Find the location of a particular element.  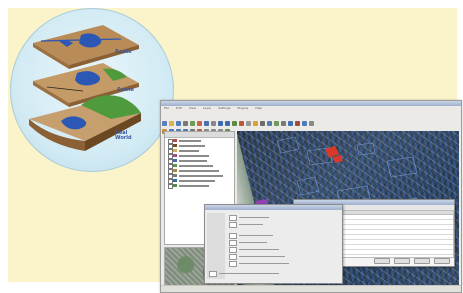

selected-feature-red is located at coordinates (334, 154).